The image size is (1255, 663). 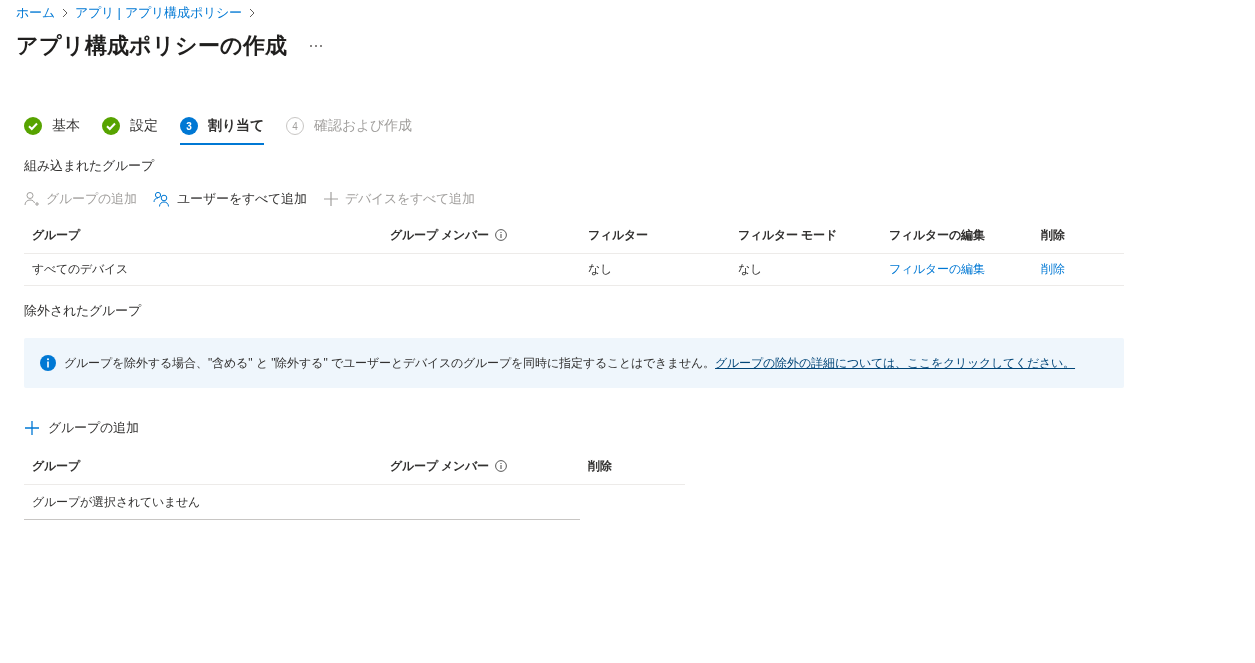 I want to click on table-cell: すべてのデバイス, so click(x=80, y=269).